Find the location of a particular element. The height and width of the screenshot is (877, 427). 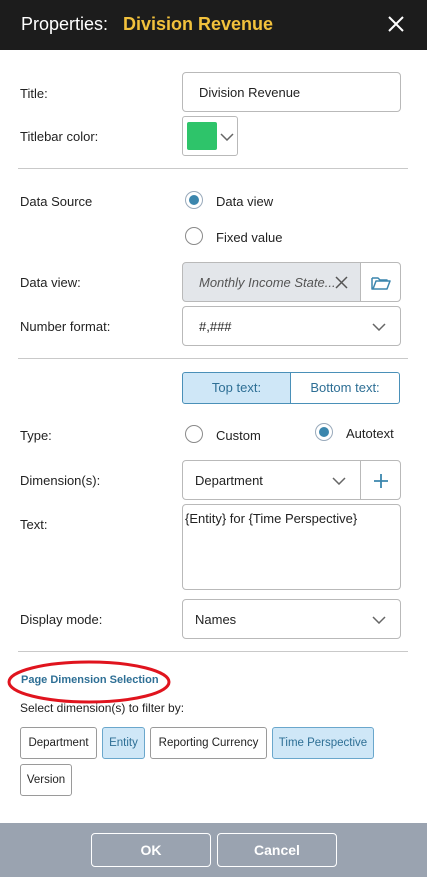

dialog-header-label: Properties: is located at coordinates (65, 24).